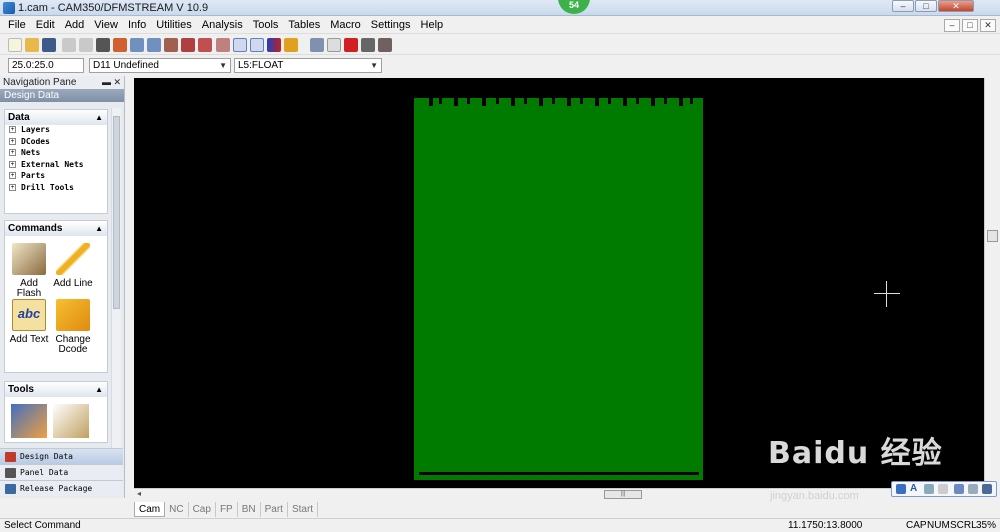 Image resolution: width=1000 pixels, height=532 pixels. What do you see at coordinates (266, 25) in the screenshot?
I see `menu-tools: Tools` at bounding box center [266, 25].